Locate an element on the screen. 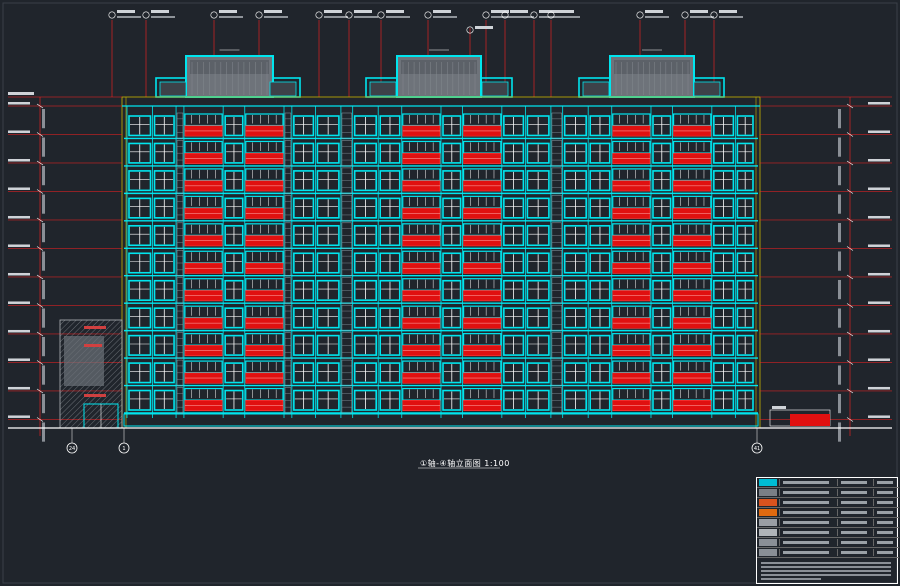 This screenshot has height=586, width=900. axis-label-24: 24 is located at coordinates (72, 449).